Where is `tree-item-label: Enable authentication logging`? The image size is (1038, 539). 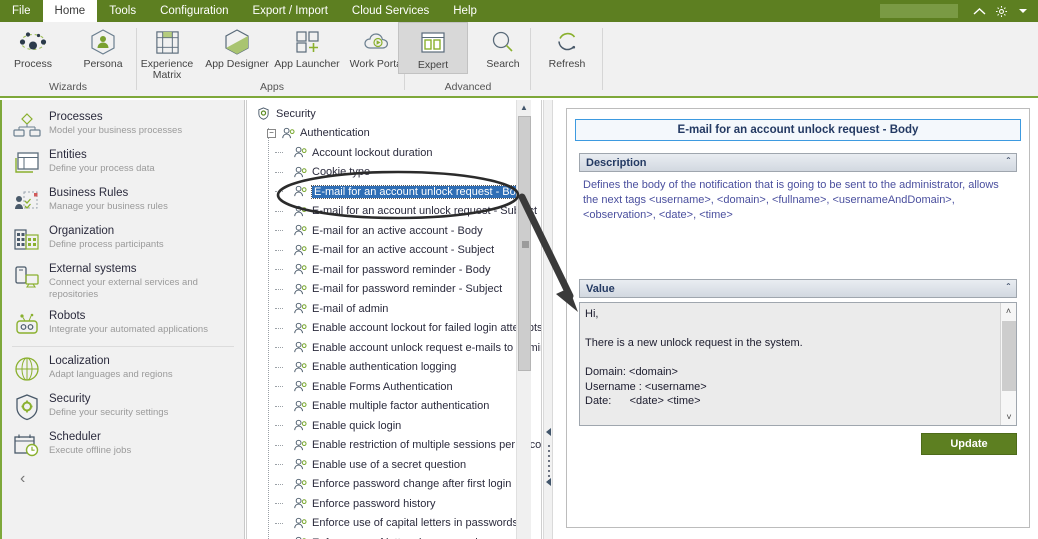
tree-item-label: Enable authentication logging is located at coordinates (384, 367).